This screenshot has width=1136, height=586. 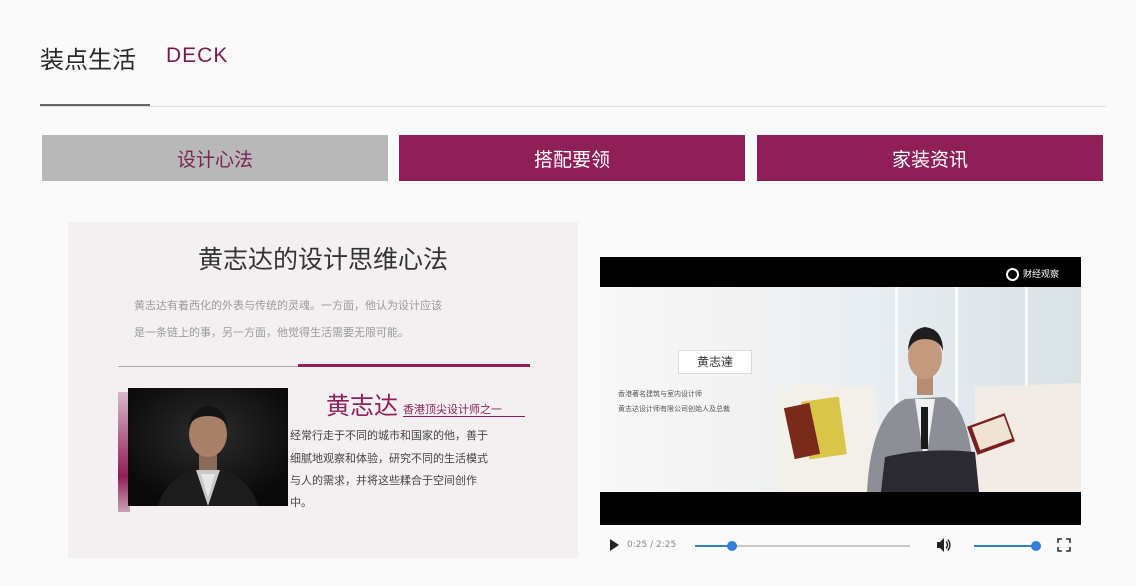 What do you see at coordinates (731, 546) in the screenshot?
I see `progress-knob` at bounding box center [731, 546].